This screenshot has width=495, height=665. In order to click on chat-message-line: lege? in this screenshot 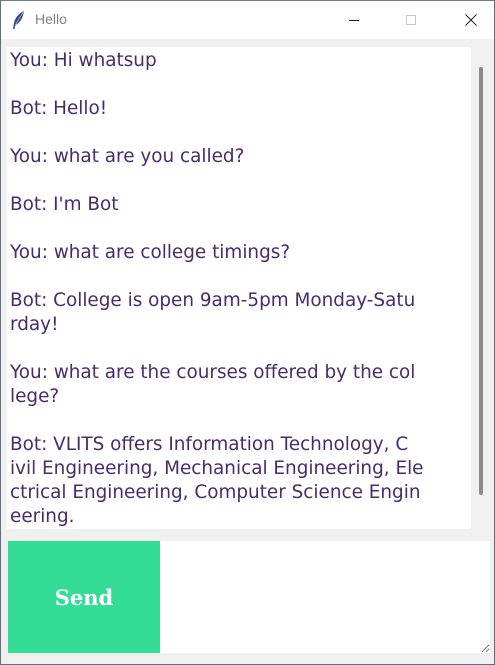, I will do `click(35, 396)`.